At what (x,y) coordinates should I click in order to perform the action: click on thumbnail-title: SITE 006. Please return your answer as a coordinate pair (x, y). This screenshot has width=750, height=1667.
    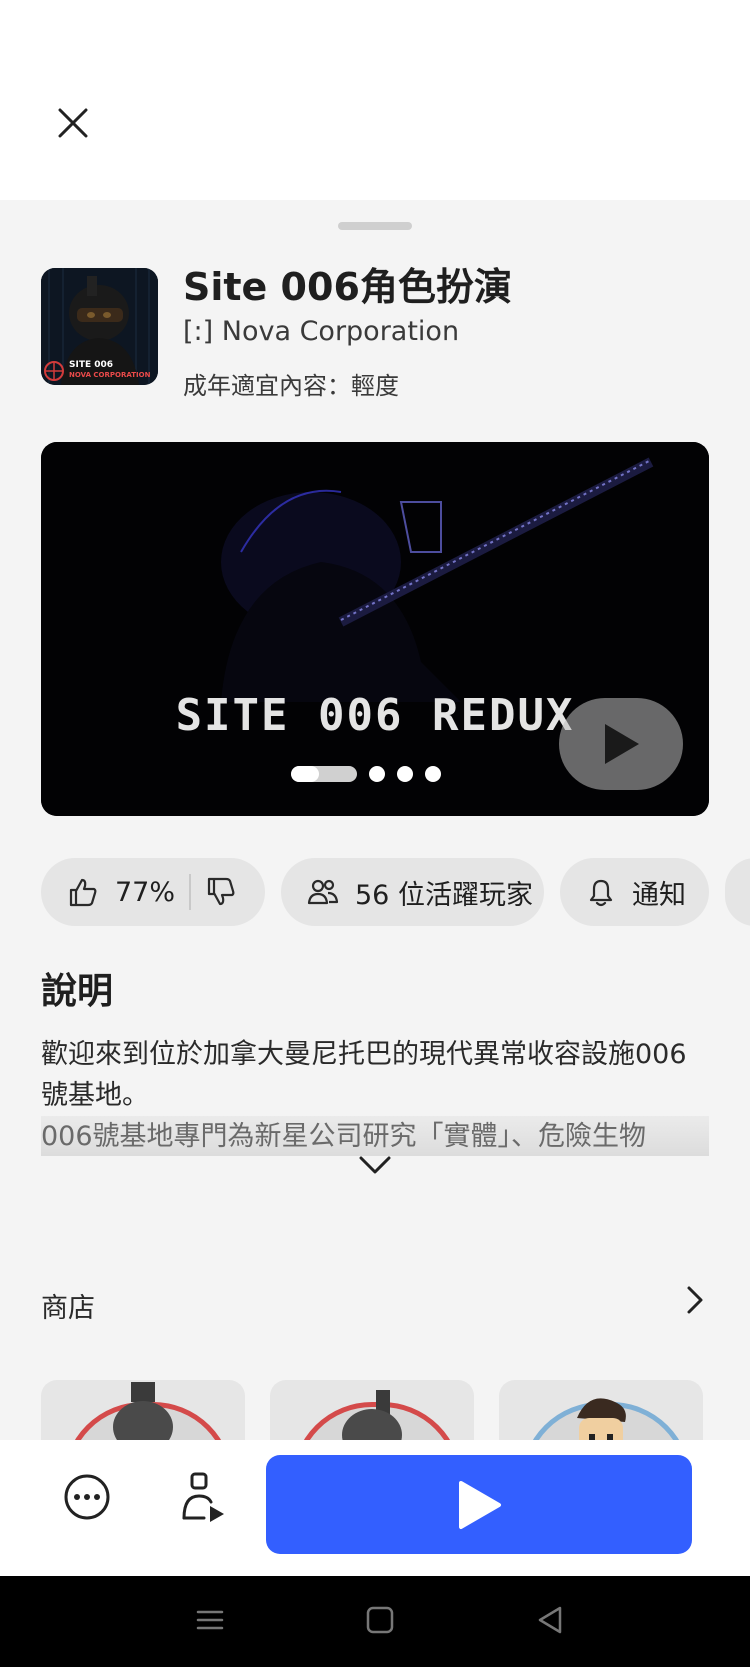
    Looking at the image, I should click on (91, 365).